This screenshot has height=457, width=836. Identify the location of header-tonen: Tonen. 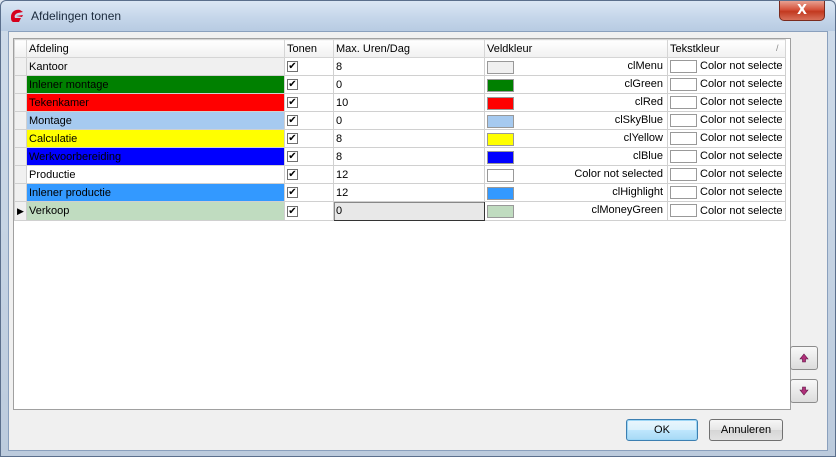
(309, 48).